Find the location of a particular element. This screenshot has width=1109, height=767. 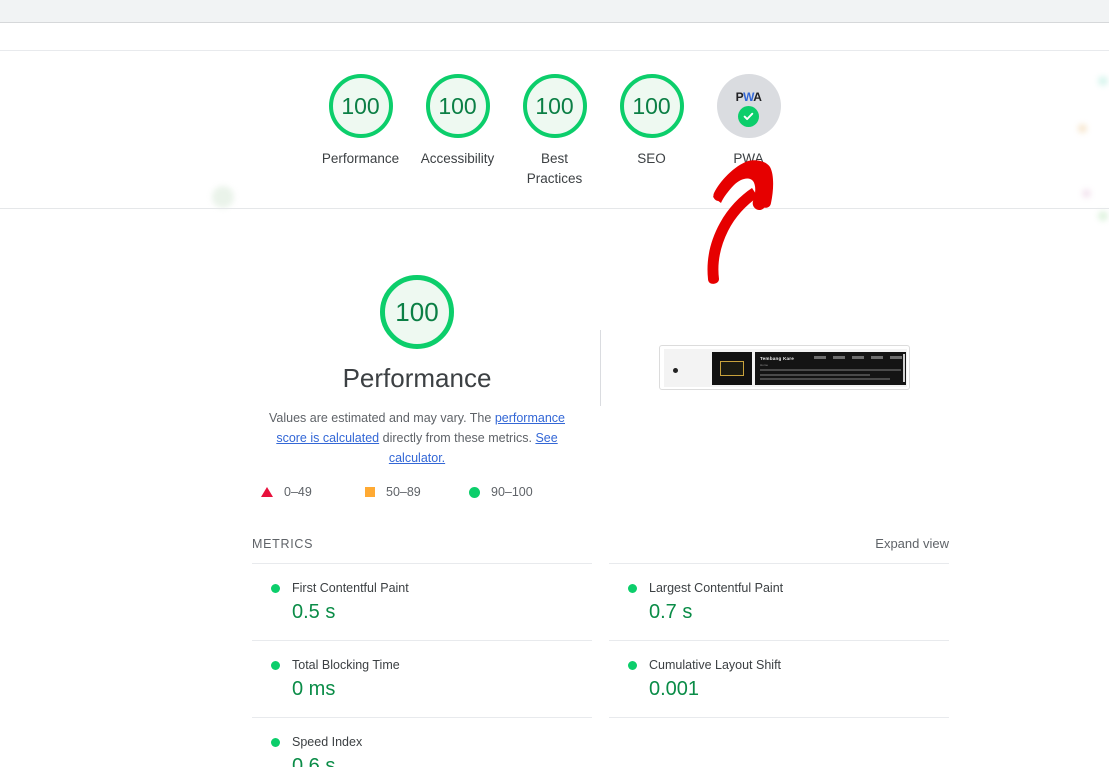

metrics-section-label: METRICS is located at coordinates (283, 544).